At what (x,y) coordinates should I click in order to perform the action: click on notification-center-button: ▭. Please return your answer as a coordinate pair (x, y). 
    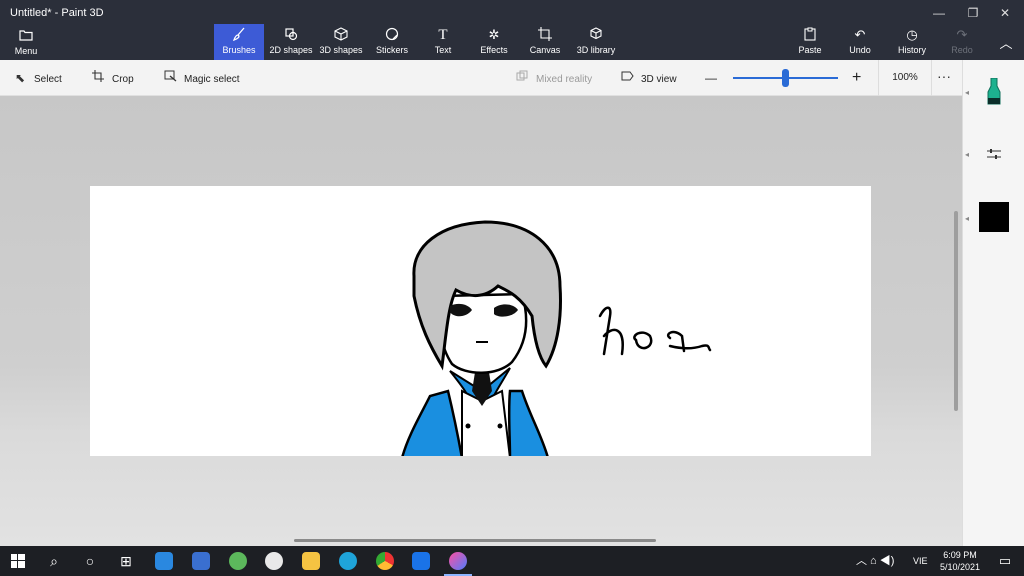
    Looking at the image, I should click on (1005, 561).